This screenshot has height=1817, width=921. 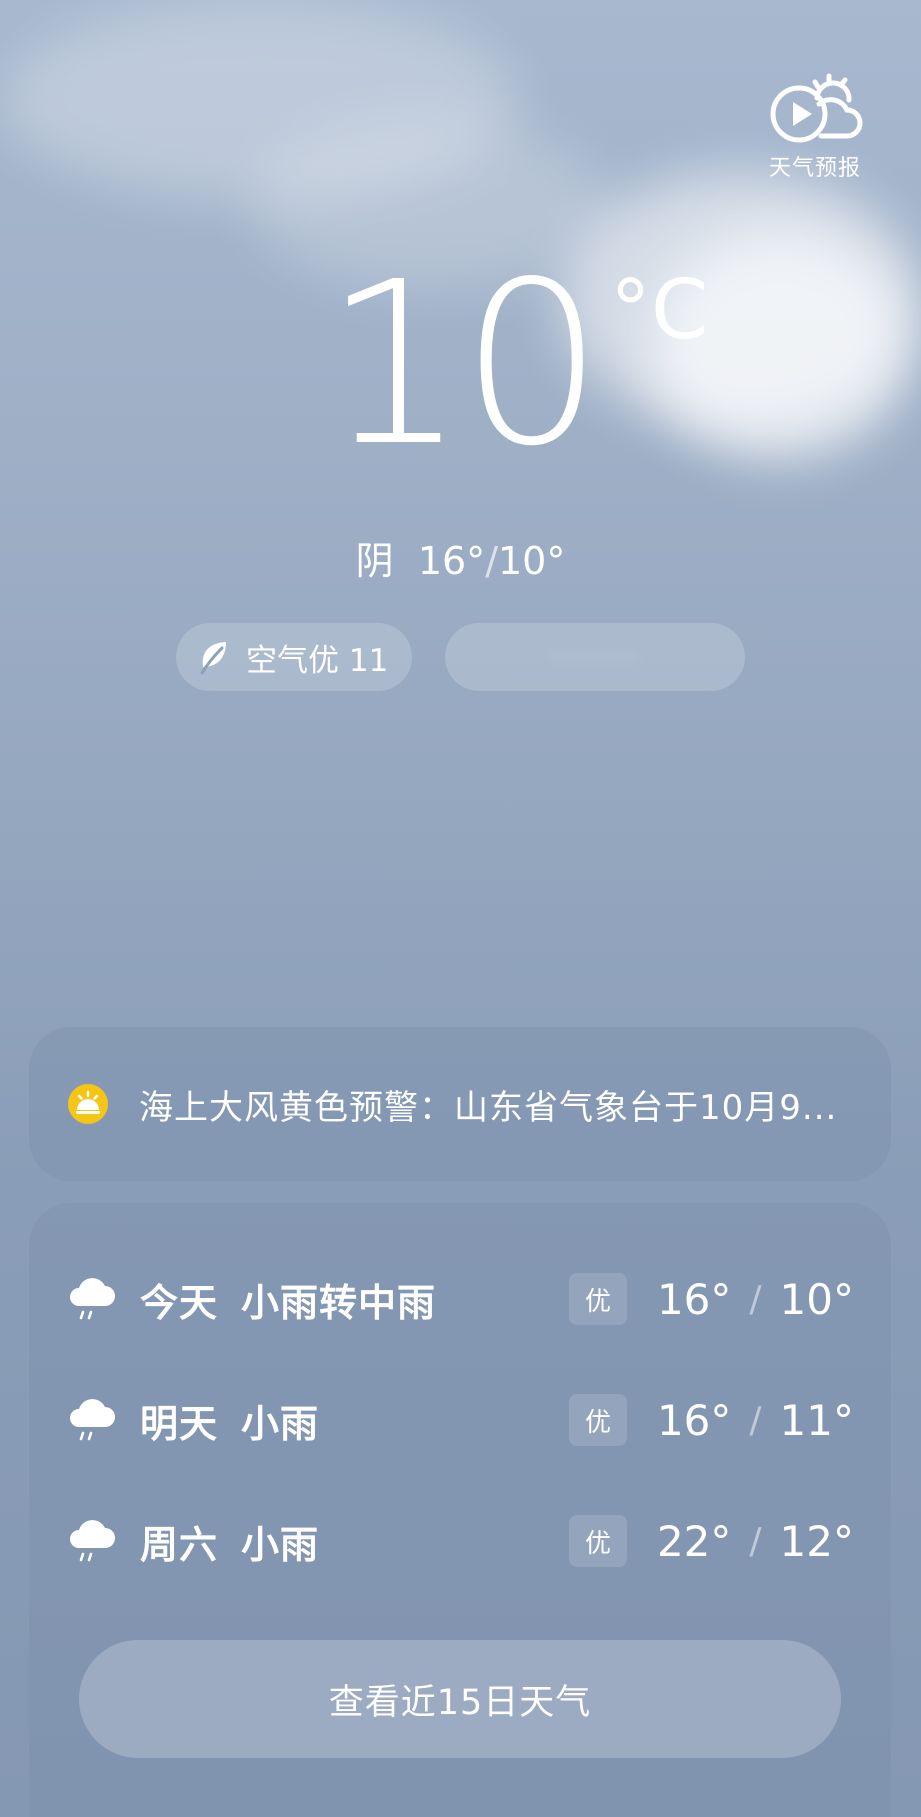 I want to click on today-low: 10°, so click(x=532, y=561).